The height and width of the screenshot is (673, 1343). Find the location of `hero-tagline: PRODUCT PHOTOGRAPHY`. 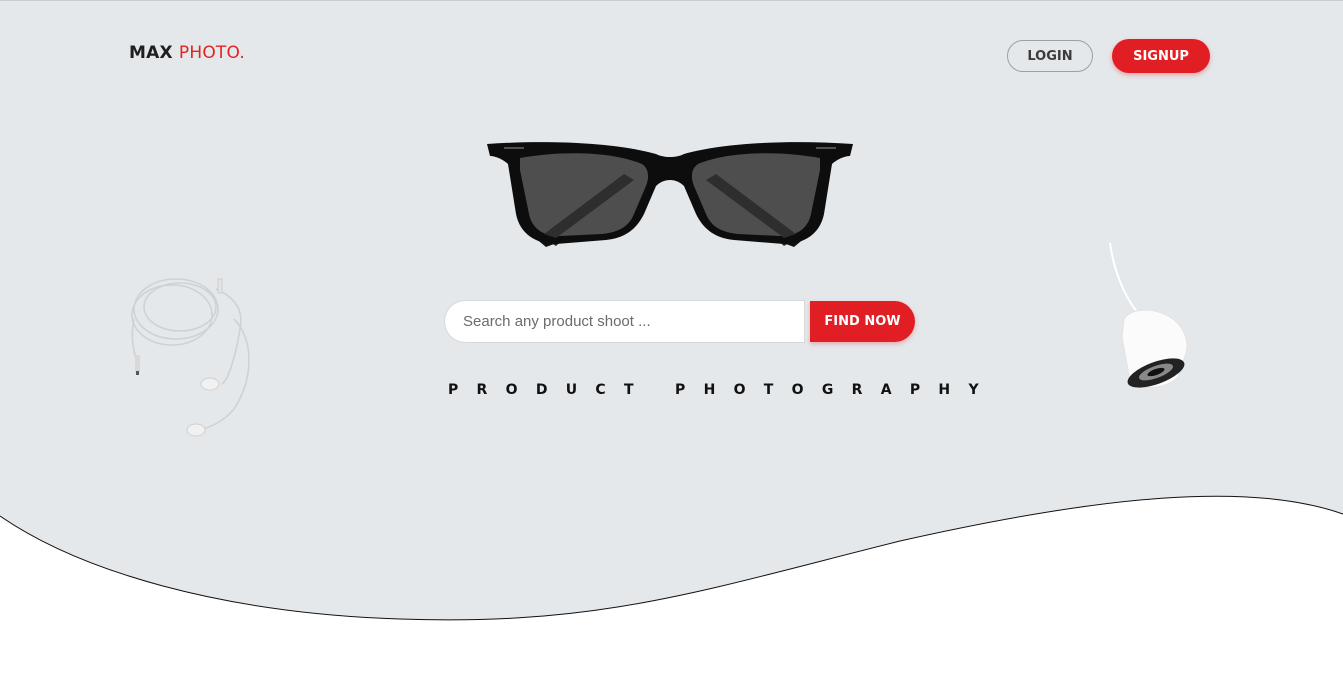

hero-tagline: PRODUCT PHOTOGRAPHY is located at coordinates (722, 390).